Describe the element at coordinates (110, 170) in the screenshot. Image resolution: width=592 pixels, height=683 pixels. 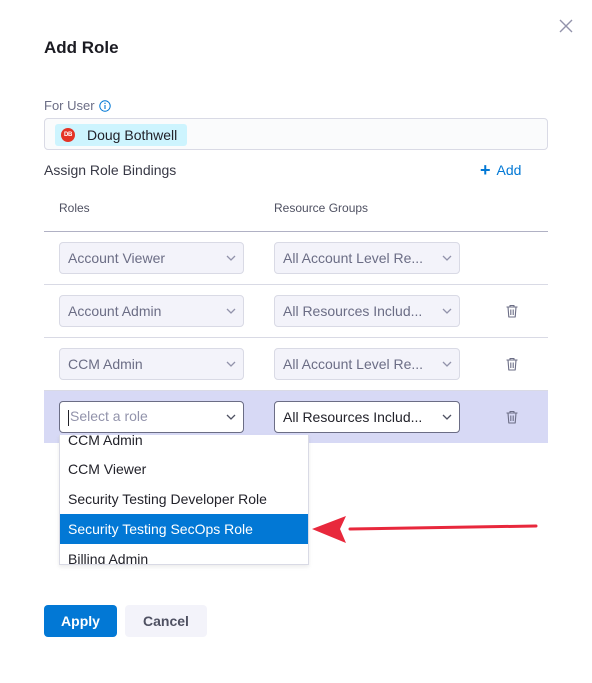
I see `assign-role-bindings-label: Assign Role Bindings` at that location.